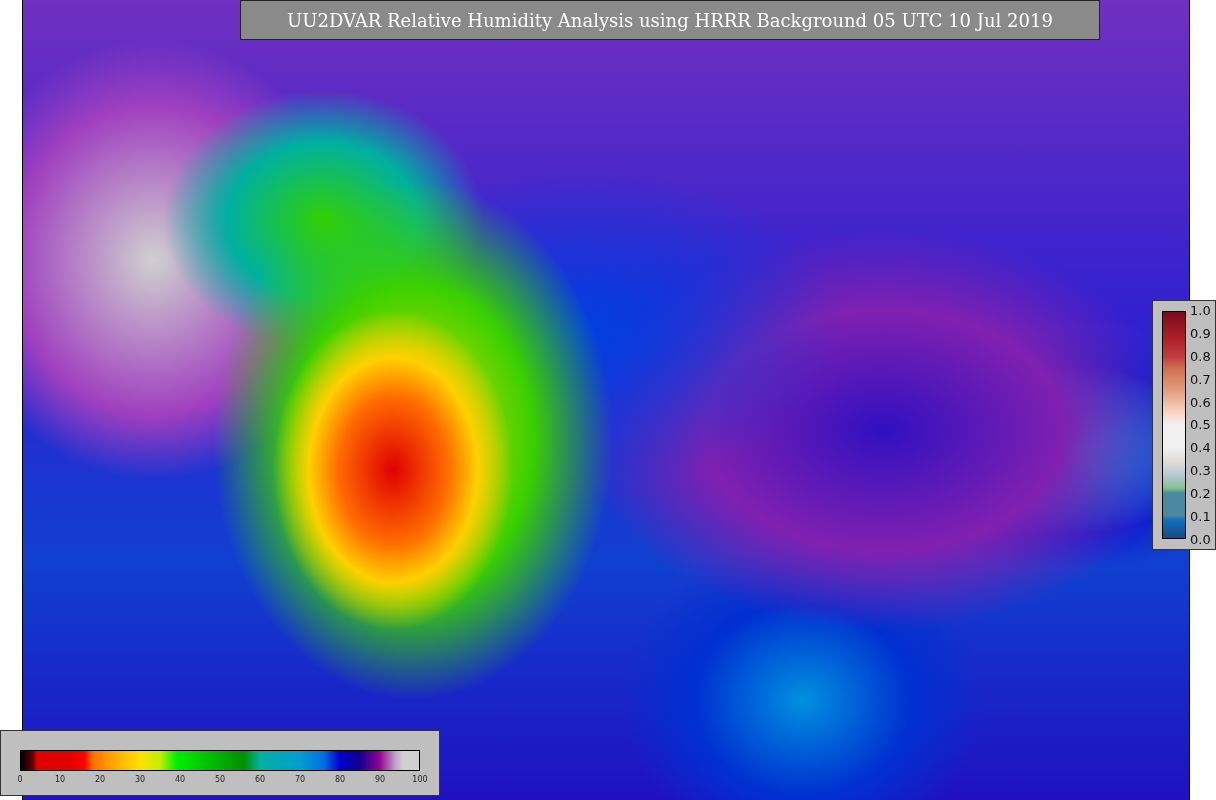 This screenshot has height=800, width=1216. I want to click on tick-label: 0.7, so click(1200, 379).